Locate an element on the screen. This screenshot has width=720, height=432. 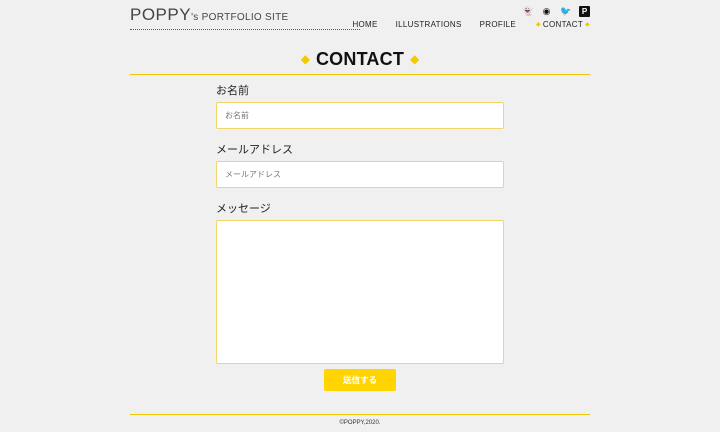
pixiv-icon: P is located at coordinates (584, 11).